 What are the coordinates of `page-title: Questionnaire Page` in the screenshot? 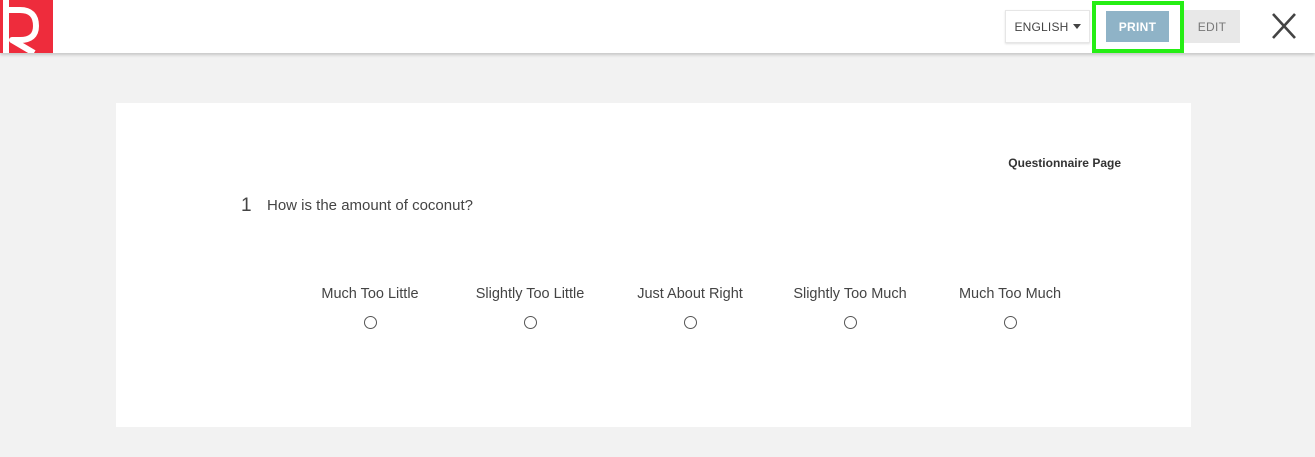 It's located at (1064, 163).